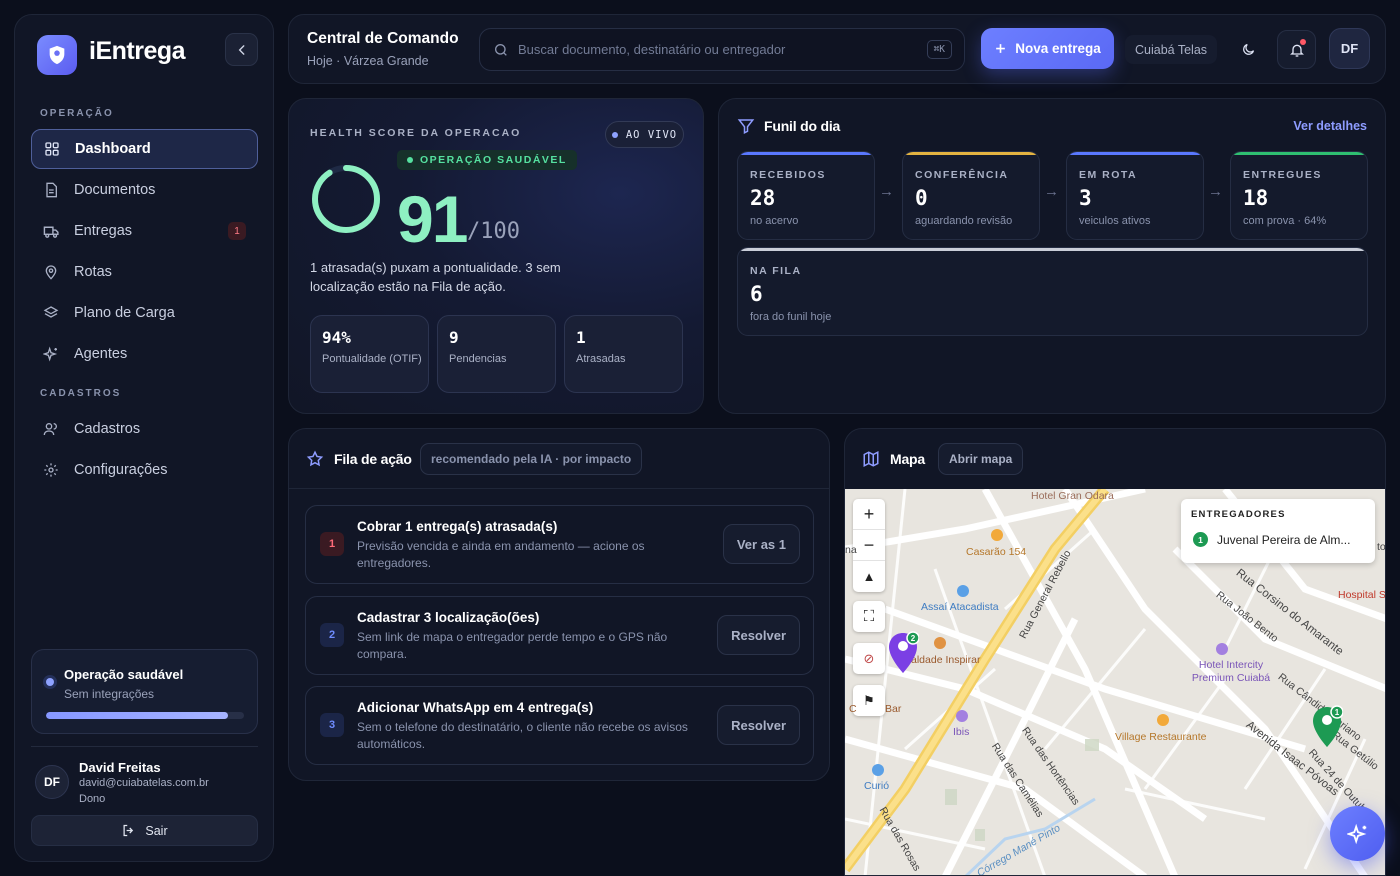 The image size is (1400, 876). Describe the element at coordinates (373, 459) in the screenshot. I see `actions-title: Fila de ação` at that location.